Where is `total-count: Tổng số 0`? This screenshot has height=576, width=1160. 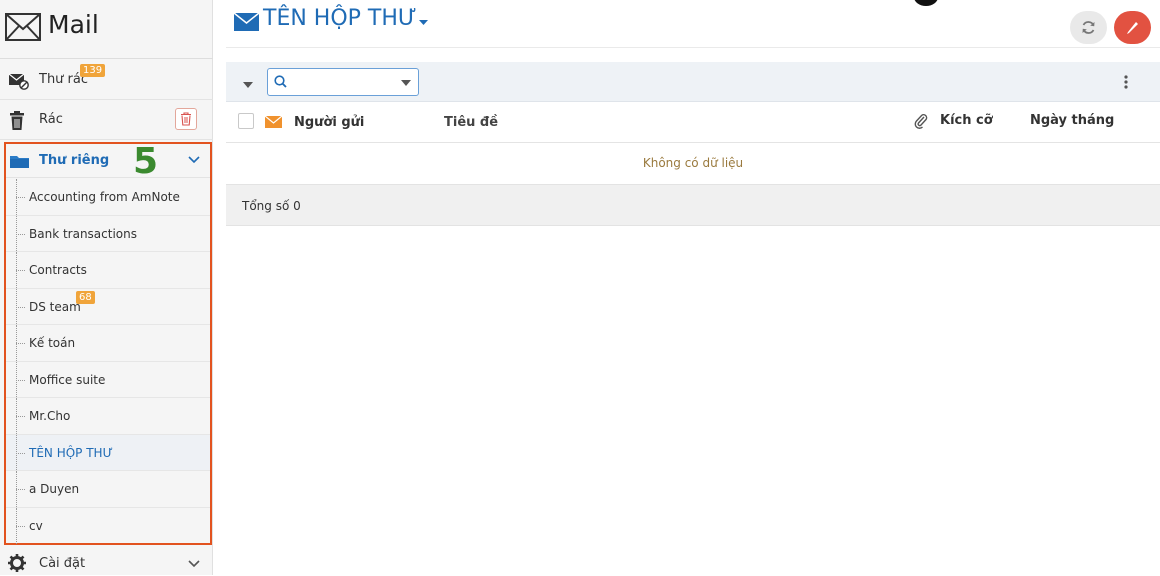 total-count: Tổng số 0 is located at coordinates (271, 206).